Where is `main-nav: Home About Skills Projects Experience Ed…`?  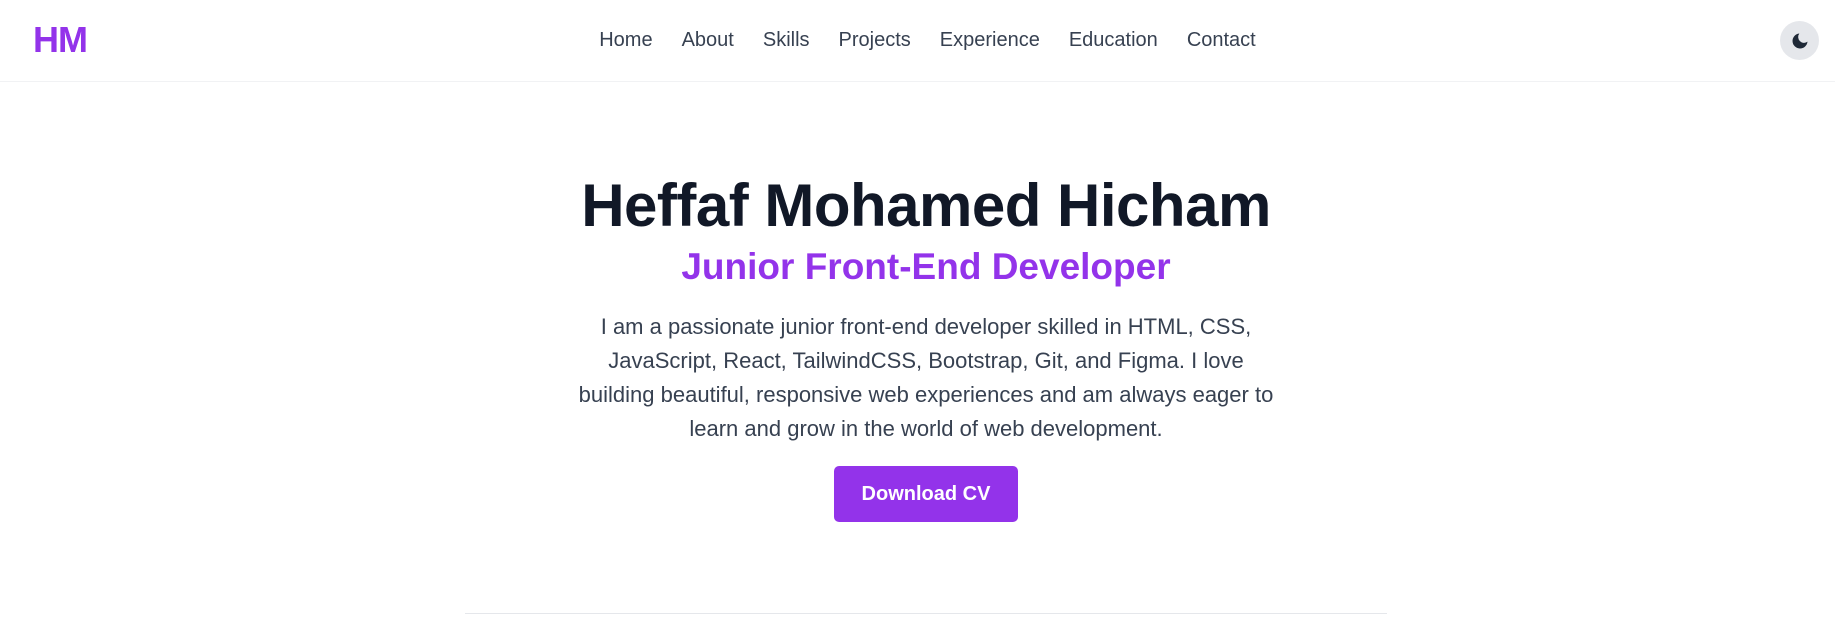 main-nav: Home About Skills Projects Experience Ed… is located at coordinates (917, 40).